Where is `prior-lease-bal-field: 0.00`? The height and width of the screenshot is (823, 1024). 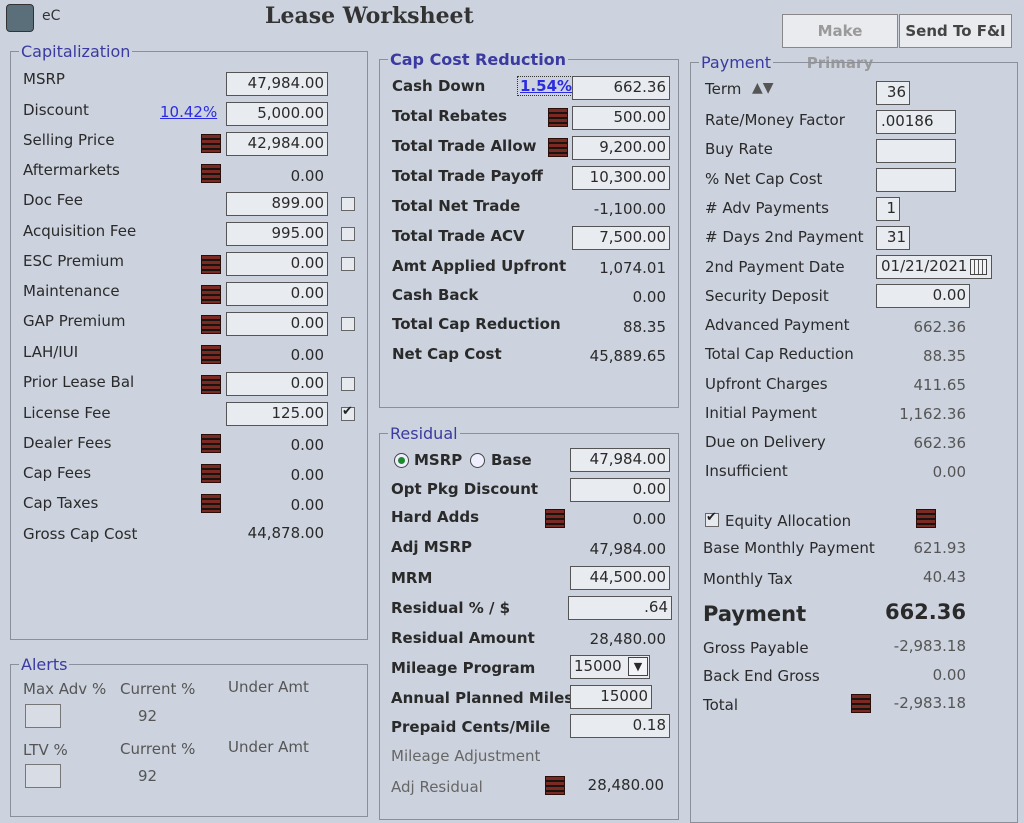
prior-lease-bal-field: 0.00 is located at coordinates (277, 384).